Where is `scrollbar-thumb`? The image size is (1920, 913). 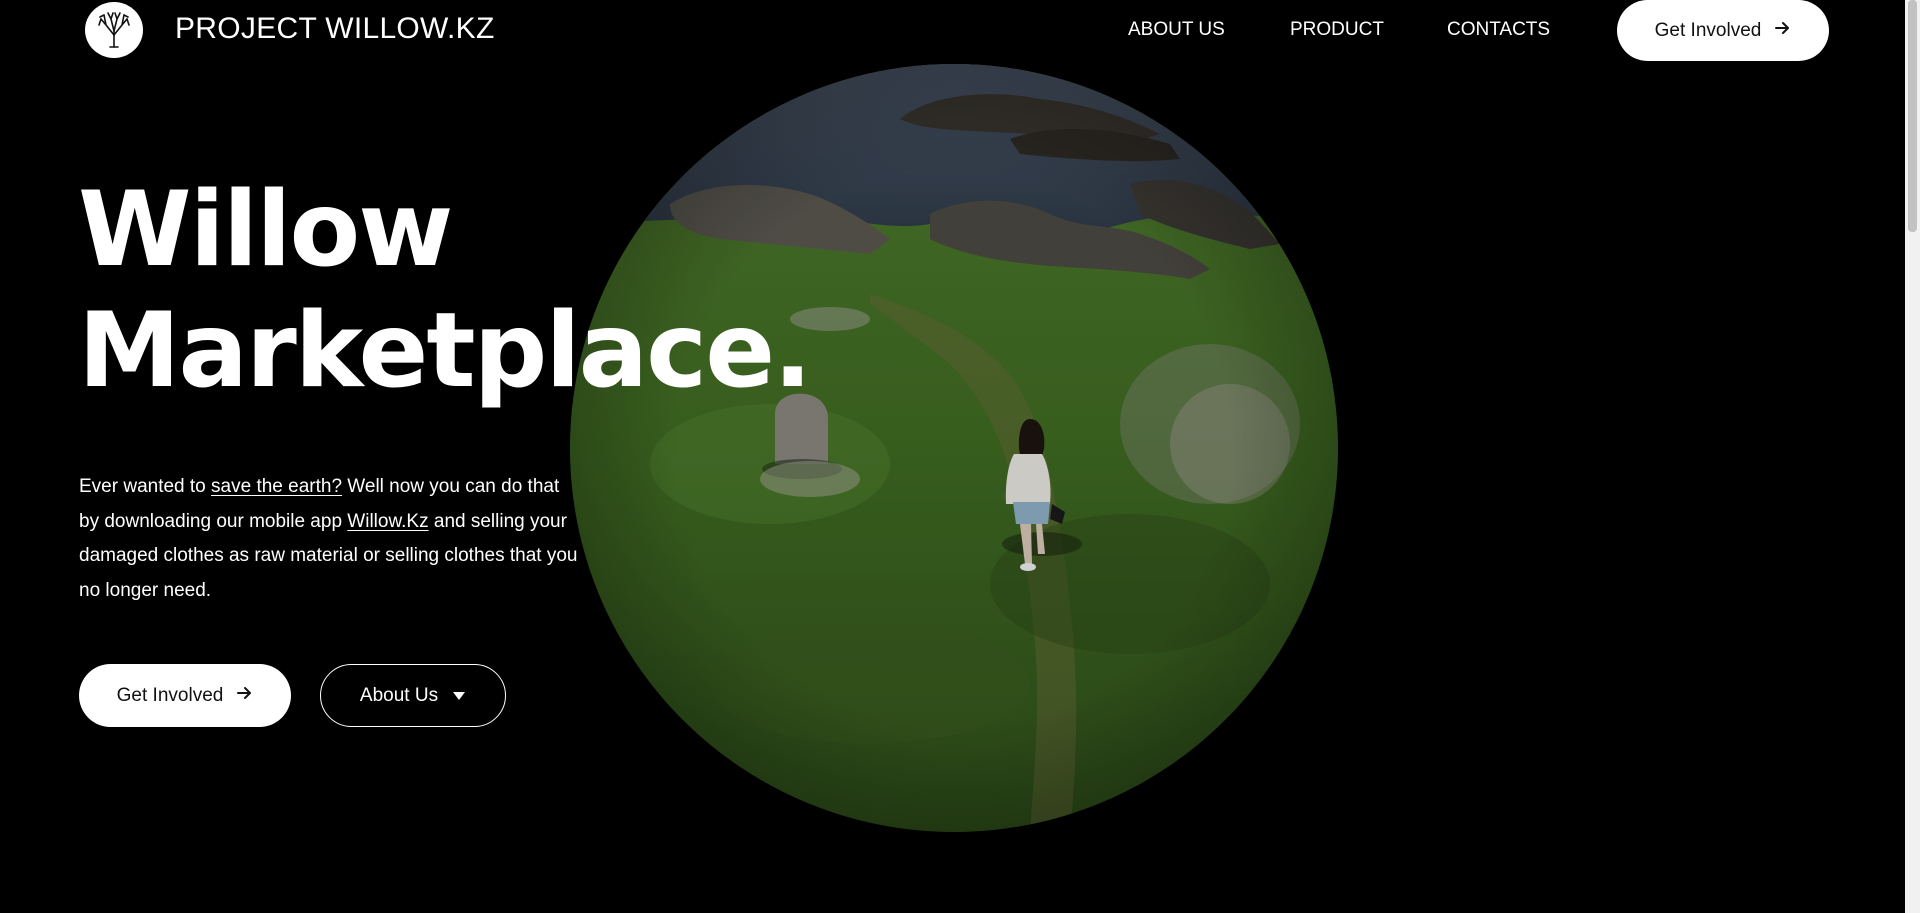 scrollbar-thumb is located at coordinates (1912, 116).